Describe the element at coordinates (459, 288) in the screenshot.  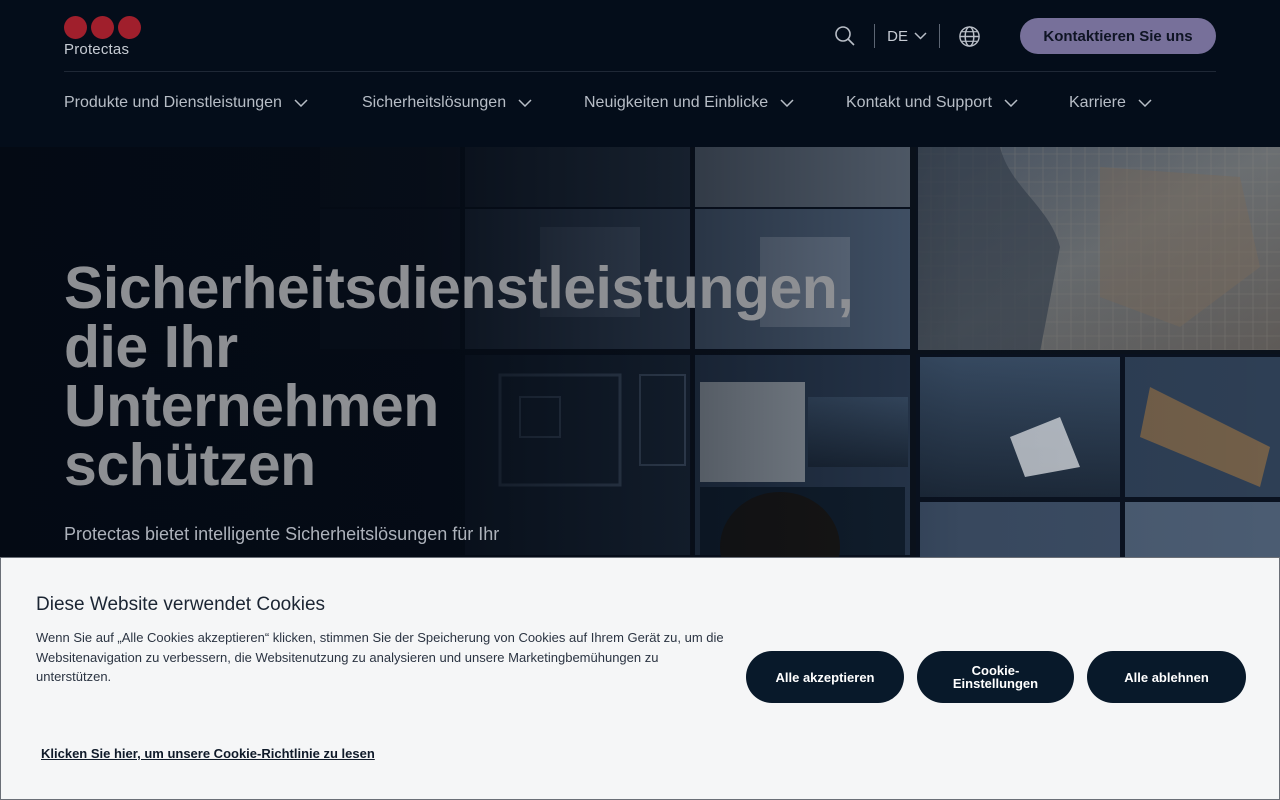
I see `hero-title-line: Sicherheitsdienstleistungen,` at that location.